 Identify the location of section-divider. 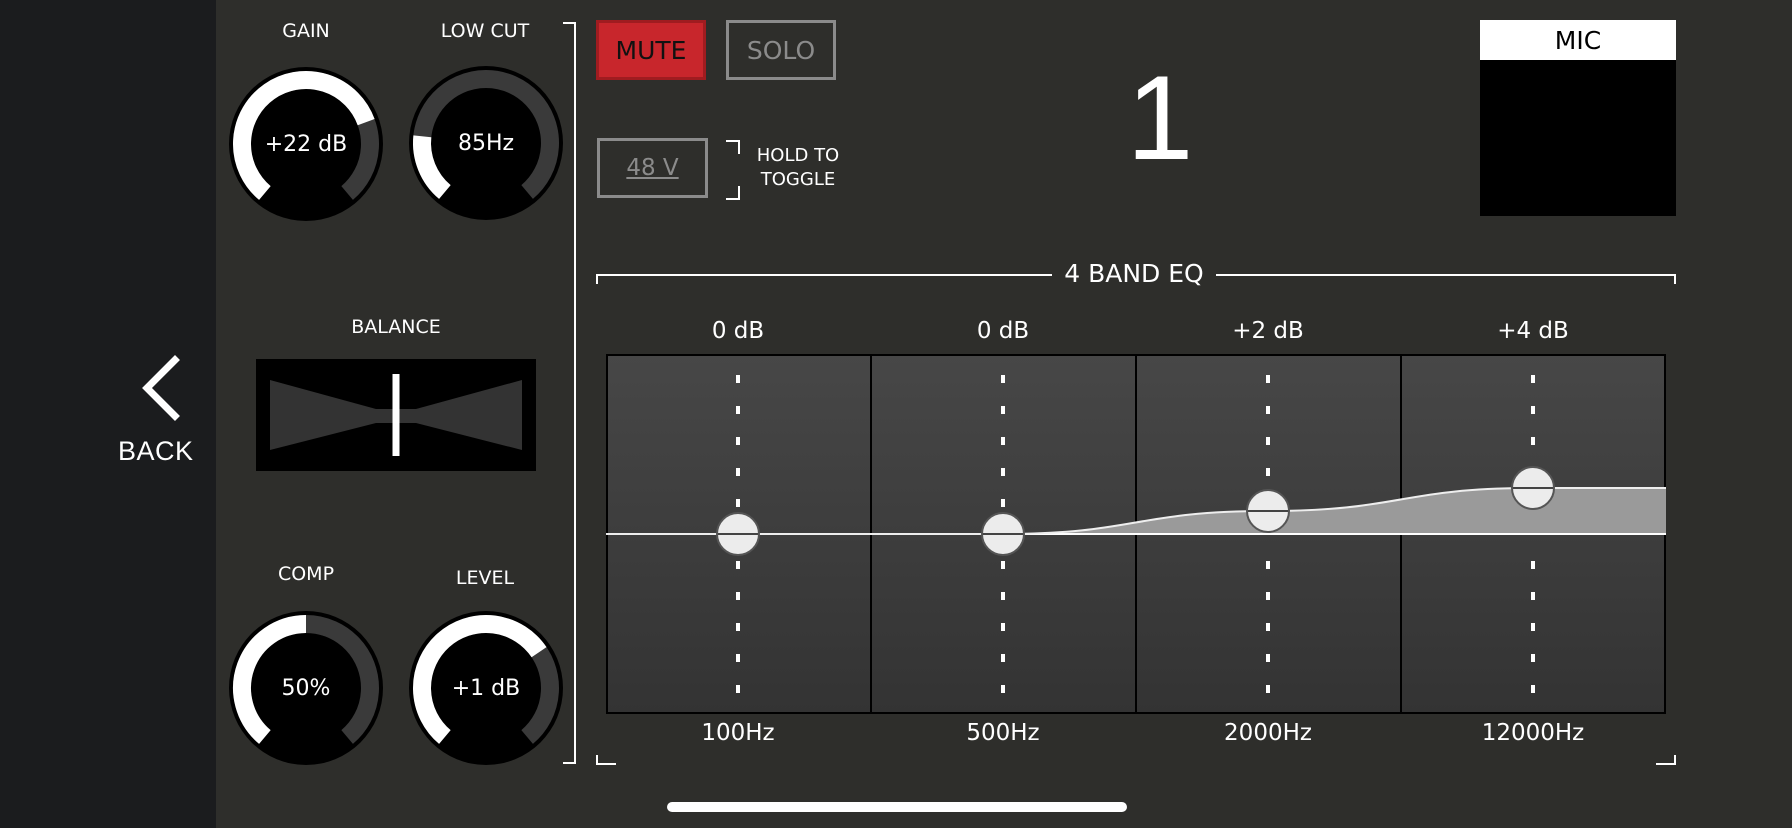
(569, 393).